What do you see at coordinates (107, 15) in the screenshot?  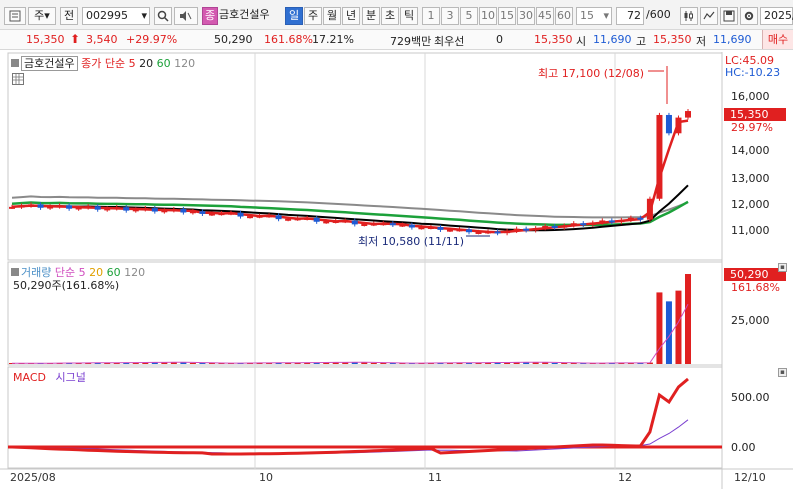 I see `stock-code-value: 002995` at bounding box center [107, 15].